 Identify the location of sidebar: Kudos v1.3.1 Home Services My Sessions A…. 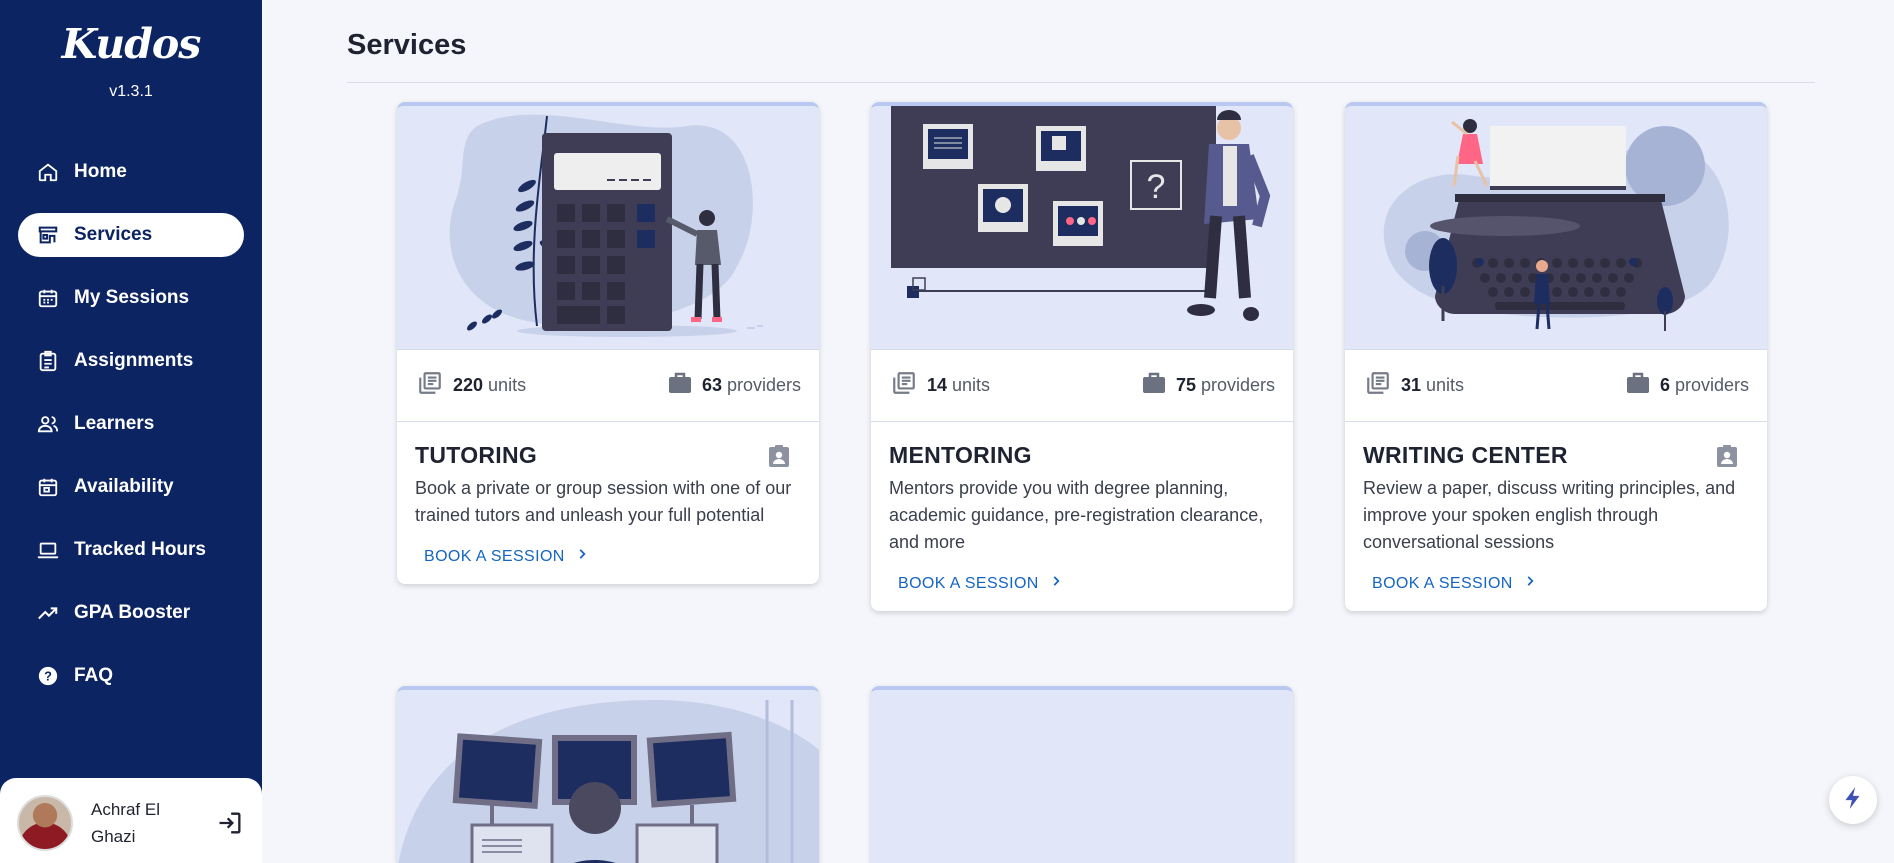
(131, 431).